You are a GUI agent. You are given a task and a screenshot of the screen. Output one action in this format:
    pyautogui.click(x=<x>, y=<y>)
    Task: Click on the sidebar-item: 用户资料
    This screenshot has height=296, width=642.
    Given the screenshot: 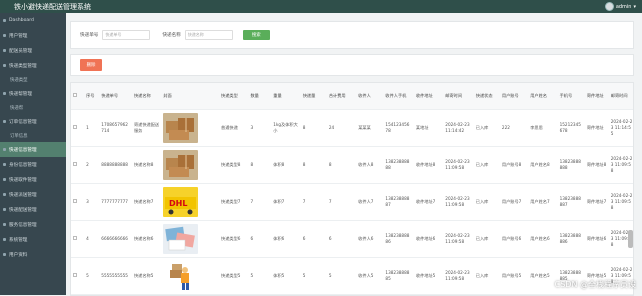 What is the action you would take?
    pyautogui.click(x=33, y=254)
    